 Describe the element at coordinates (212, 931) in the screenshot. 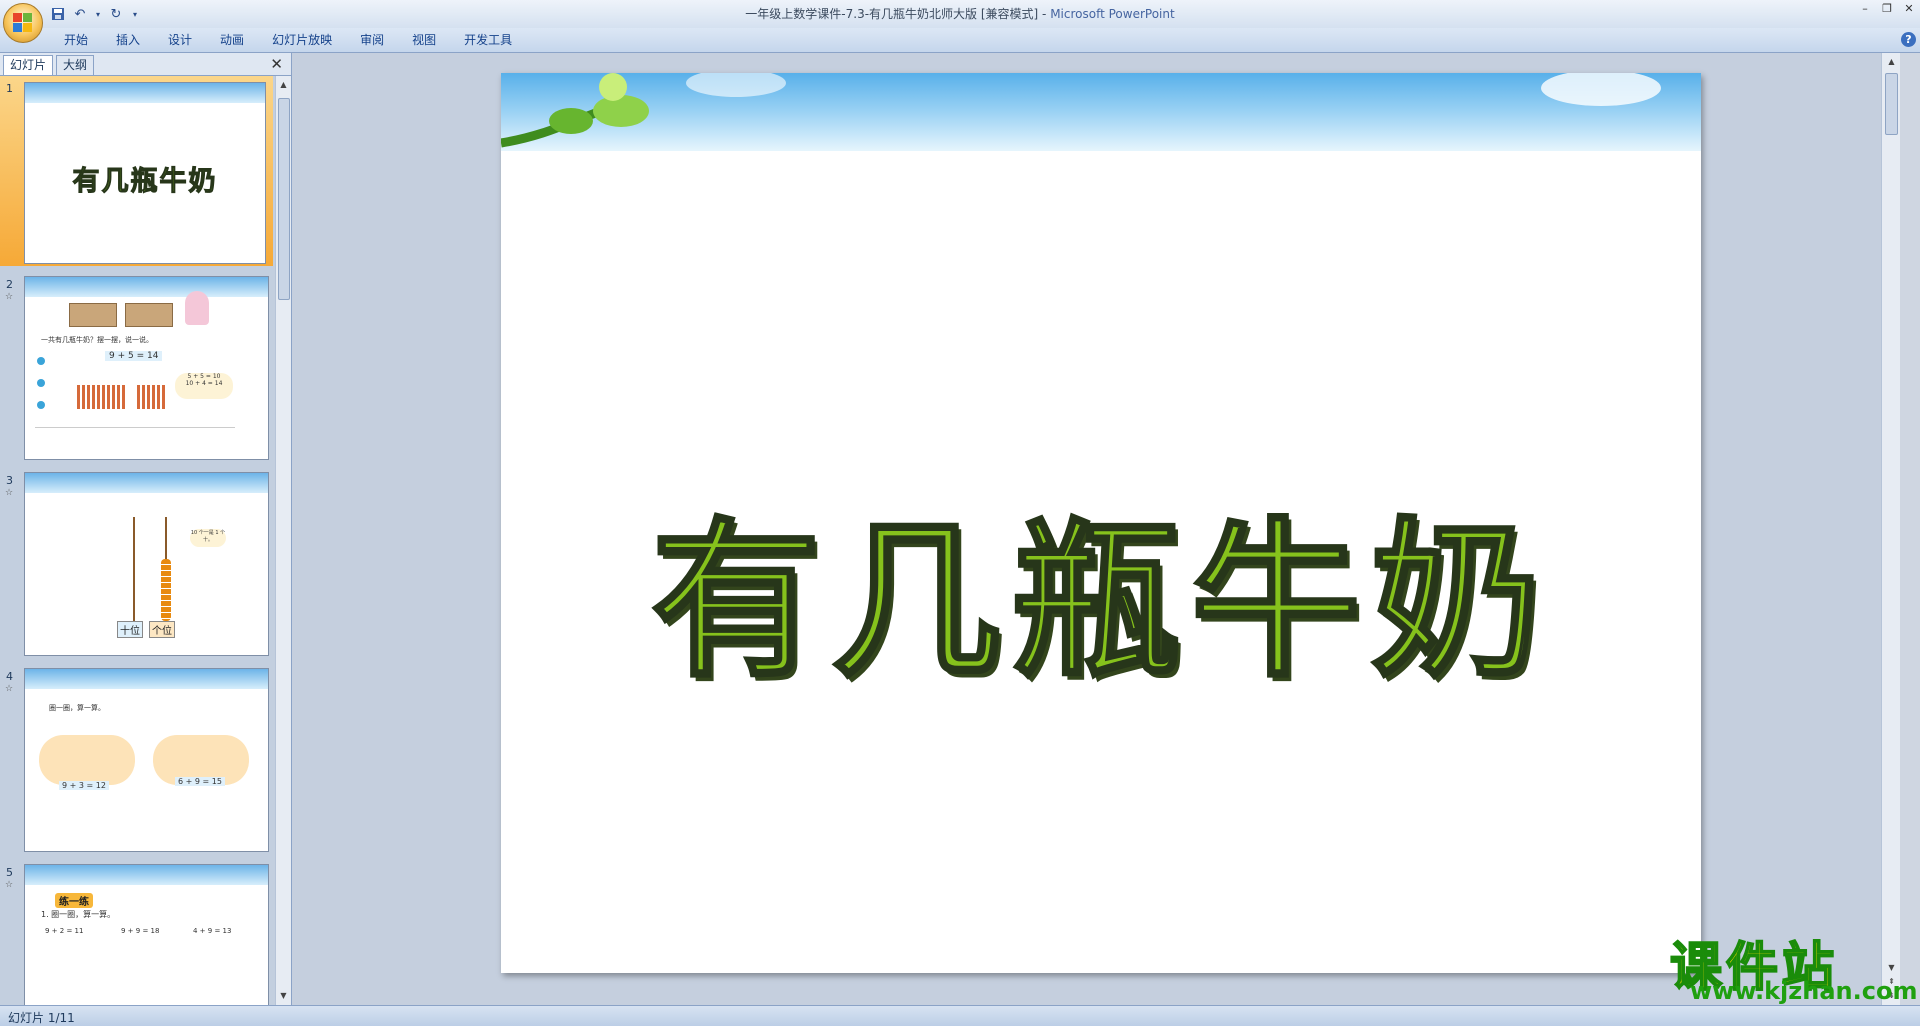

I see `thumbnail-equation: 4 + 9 = 13` at that location.